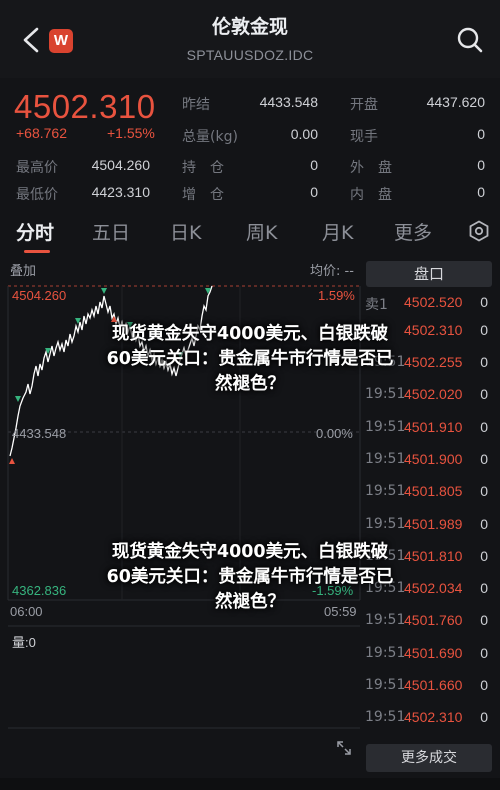 This screenshot has height=790, width=500. Describe the element at coordinates (429, 758) in the screenshot. I see `more-trades-button: 更多成交` at that location.